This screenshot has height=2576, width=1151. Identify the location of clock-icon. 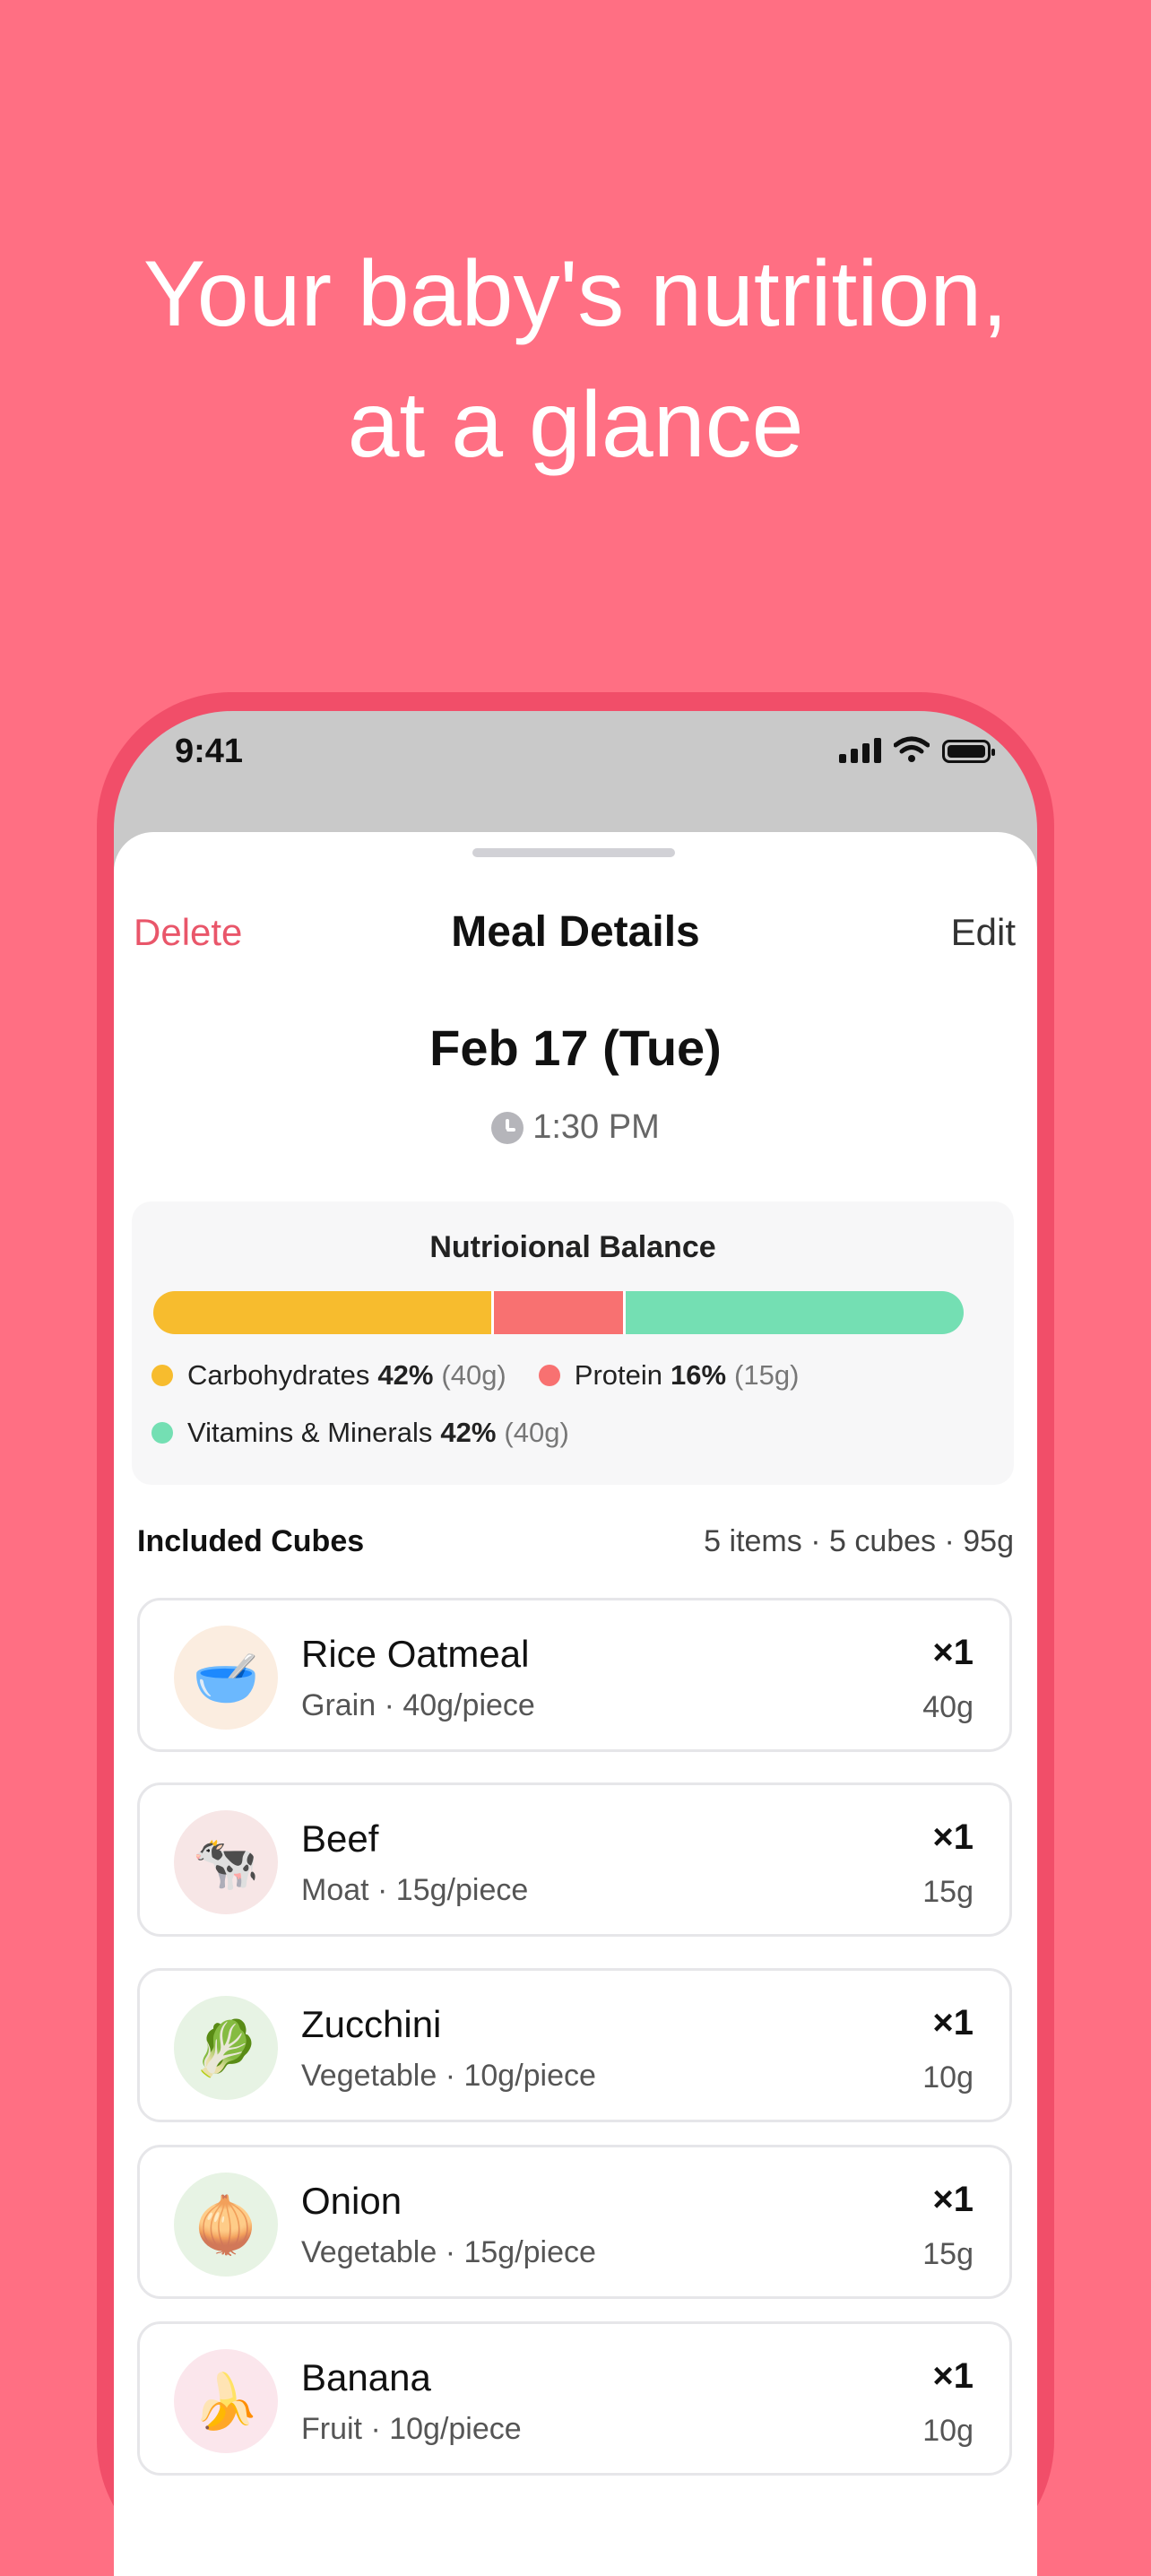
(507, 1127).